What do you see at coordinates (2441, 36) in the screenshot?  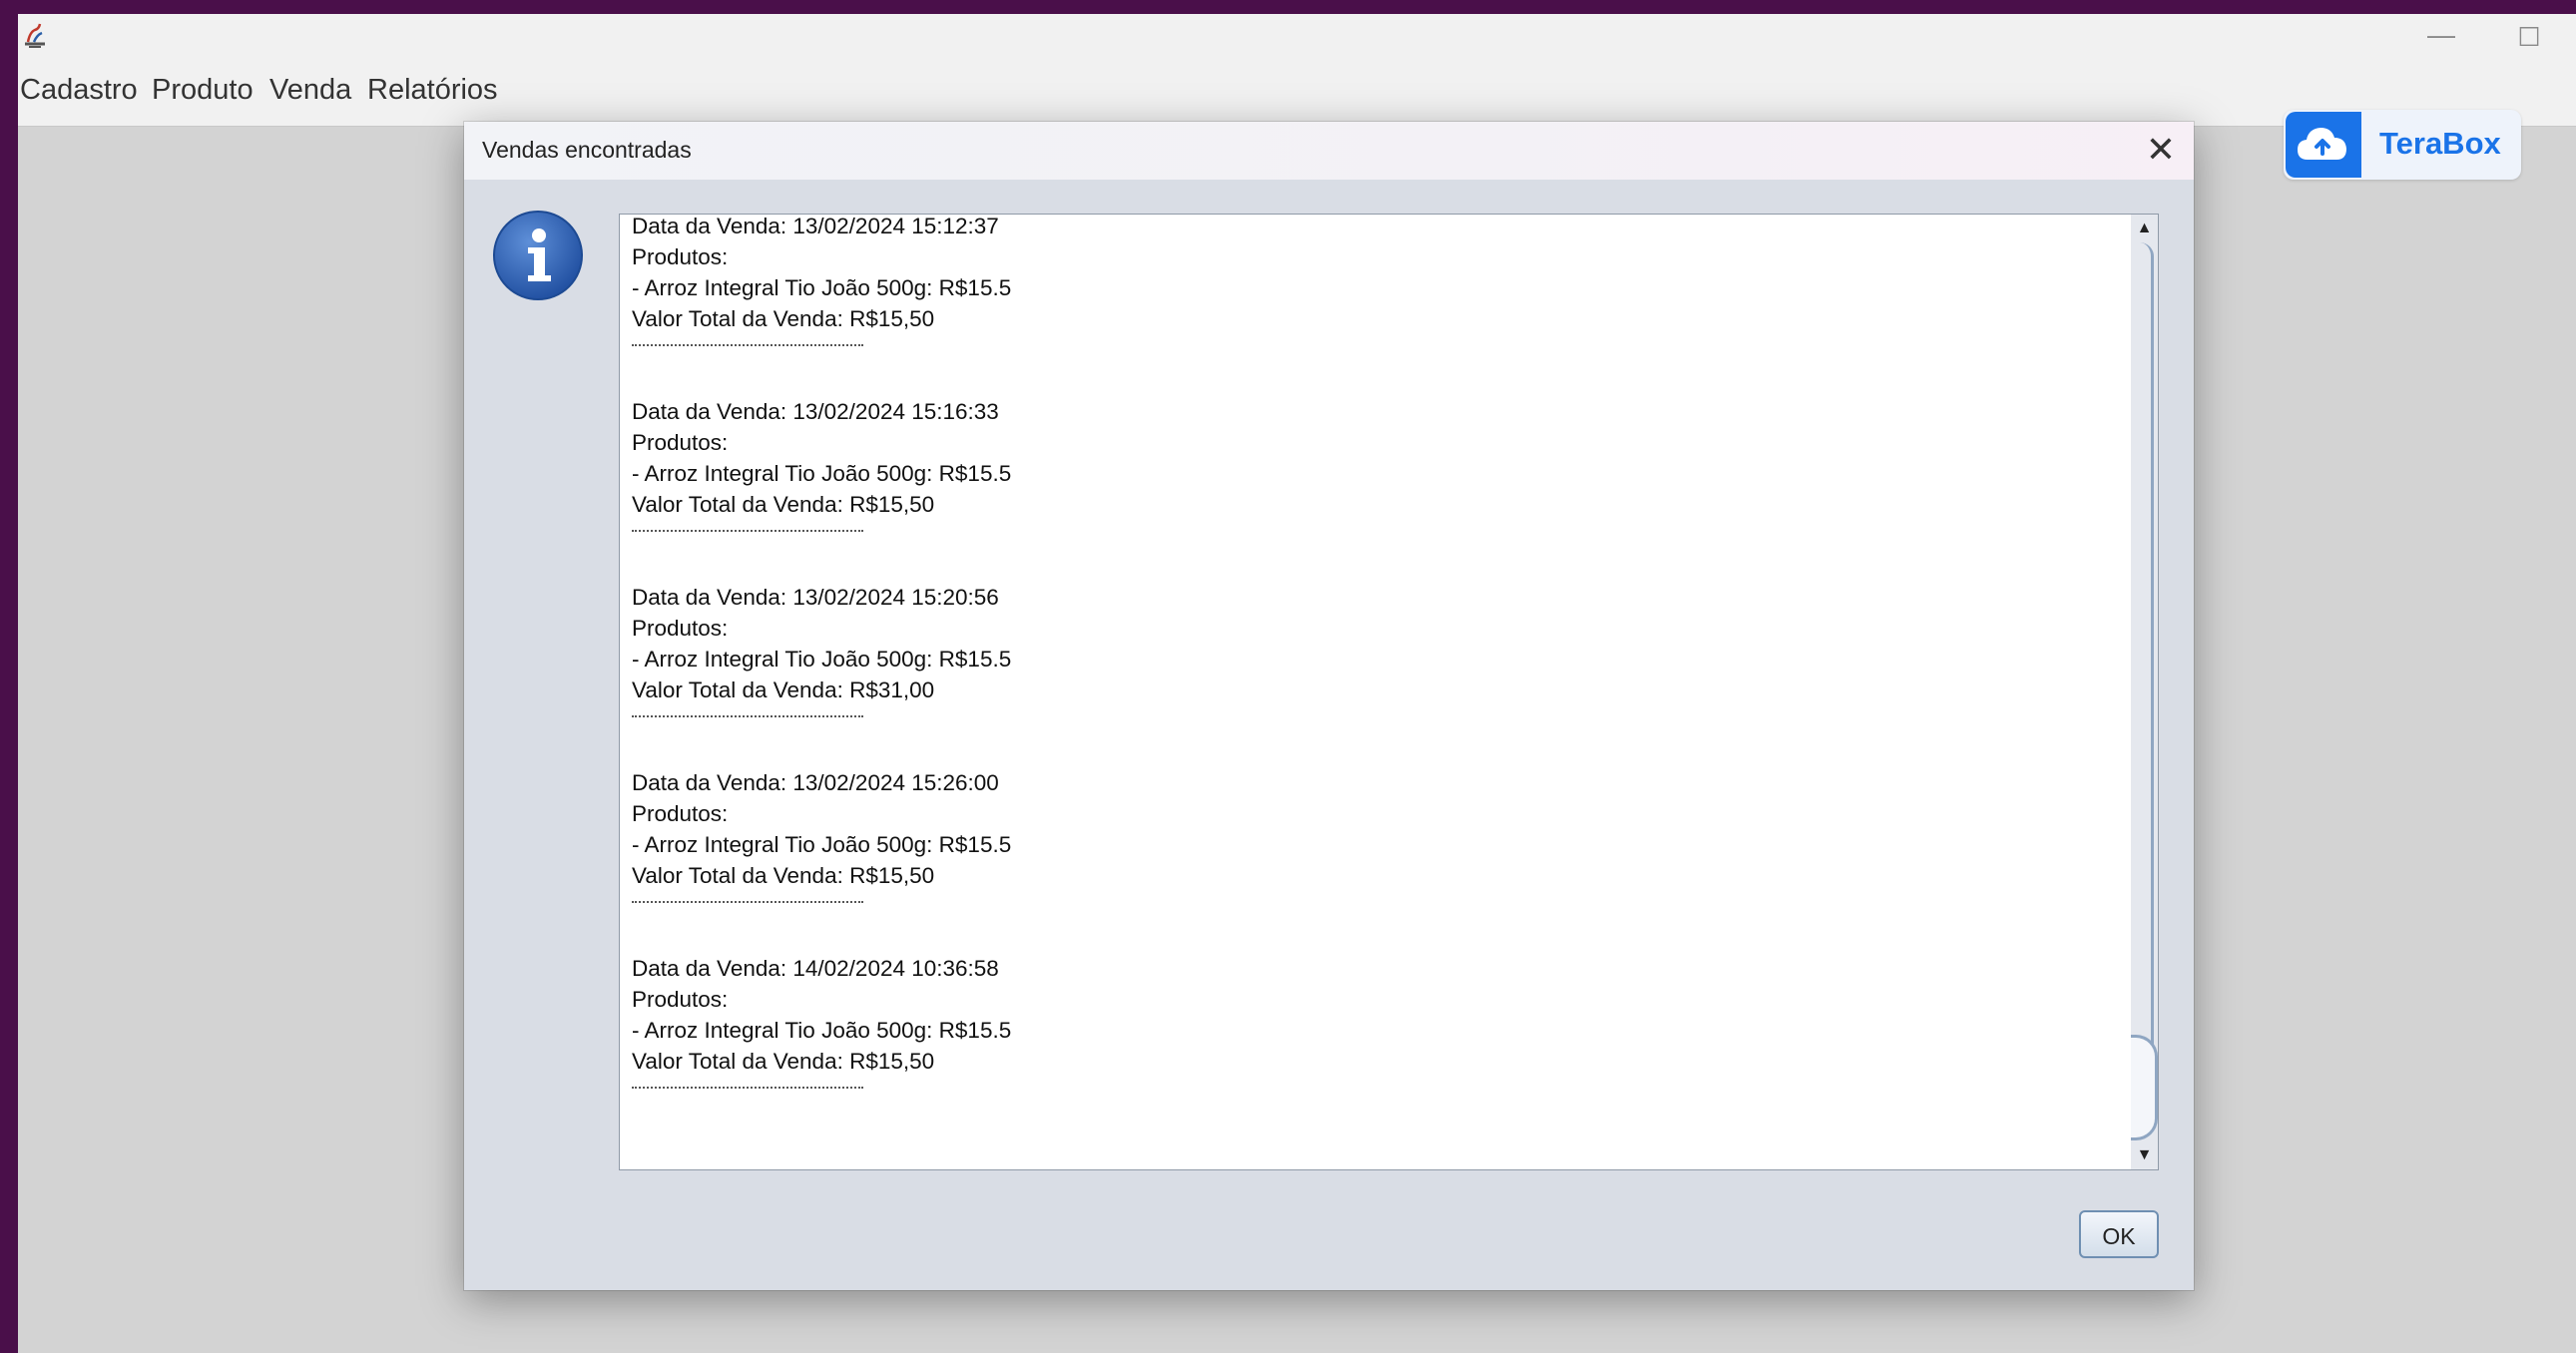 I see `minimize-button: —` at bounding box center [2441, 36].